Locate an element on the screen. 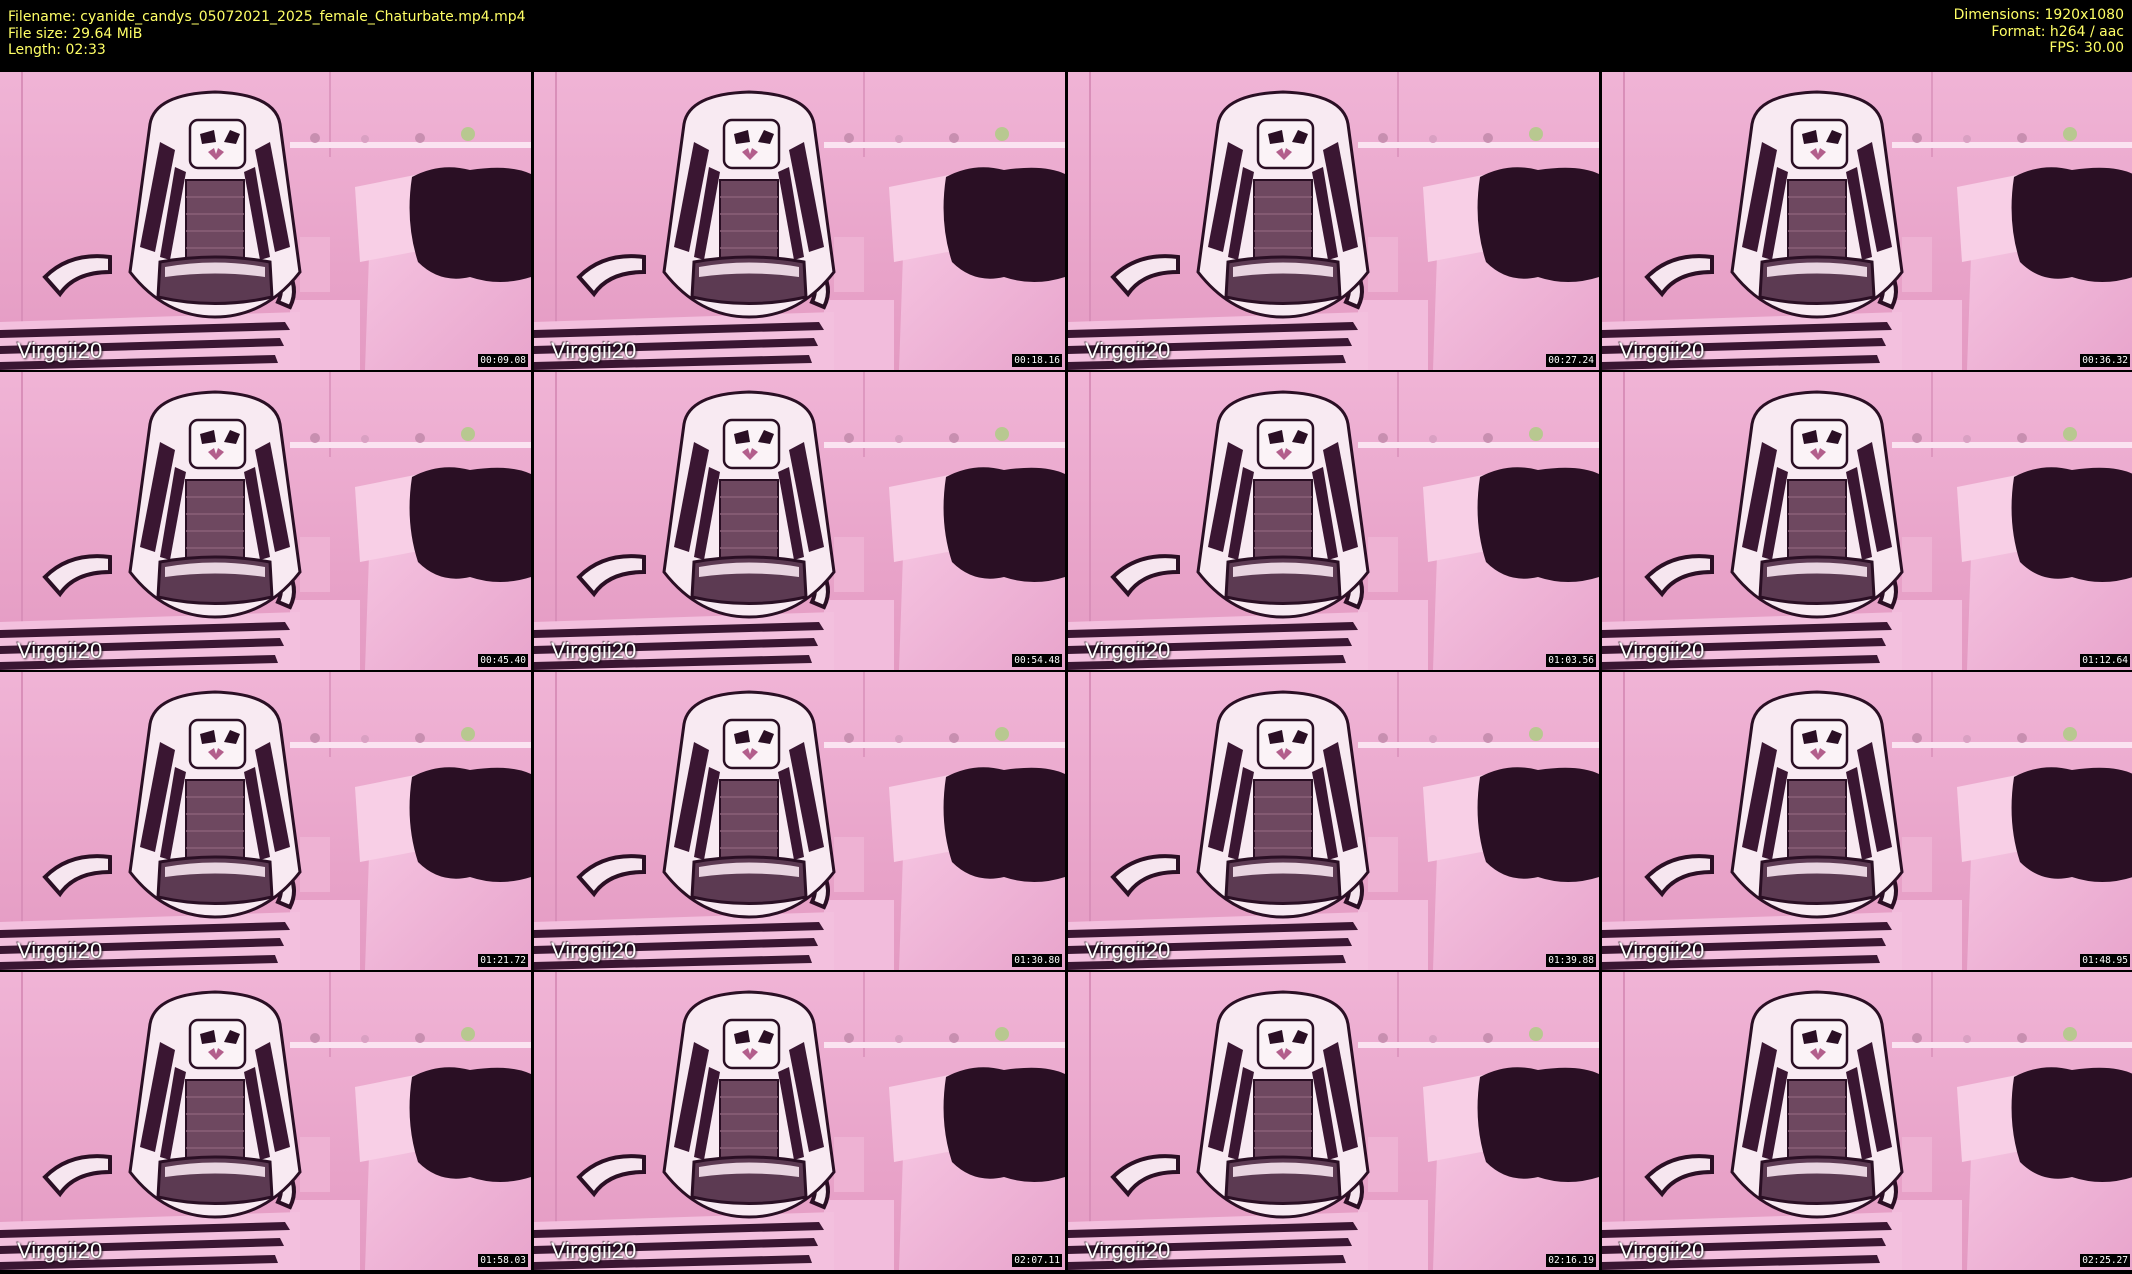  video-frame-thumbnail: Virggii20 00:36.32 is located at coordinates (1867, 221).